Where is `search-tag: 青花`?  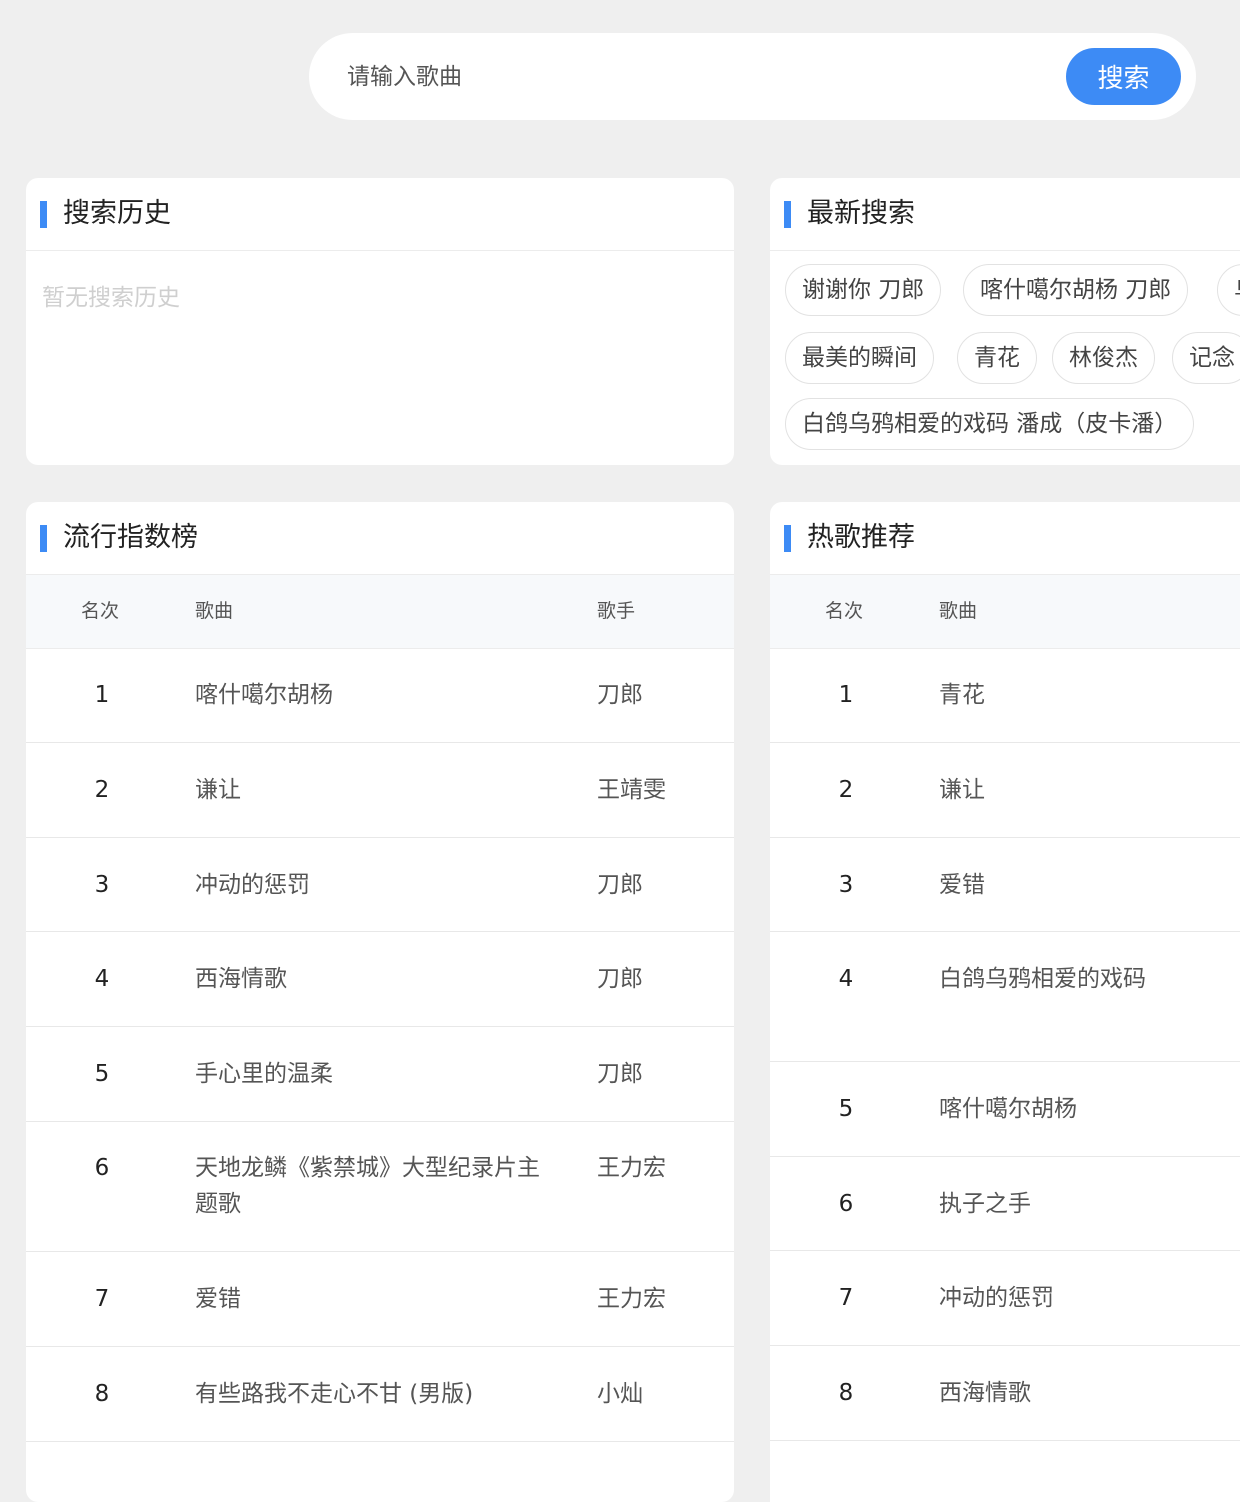 search-tag: 青花 is located at coordinates (997, 358).